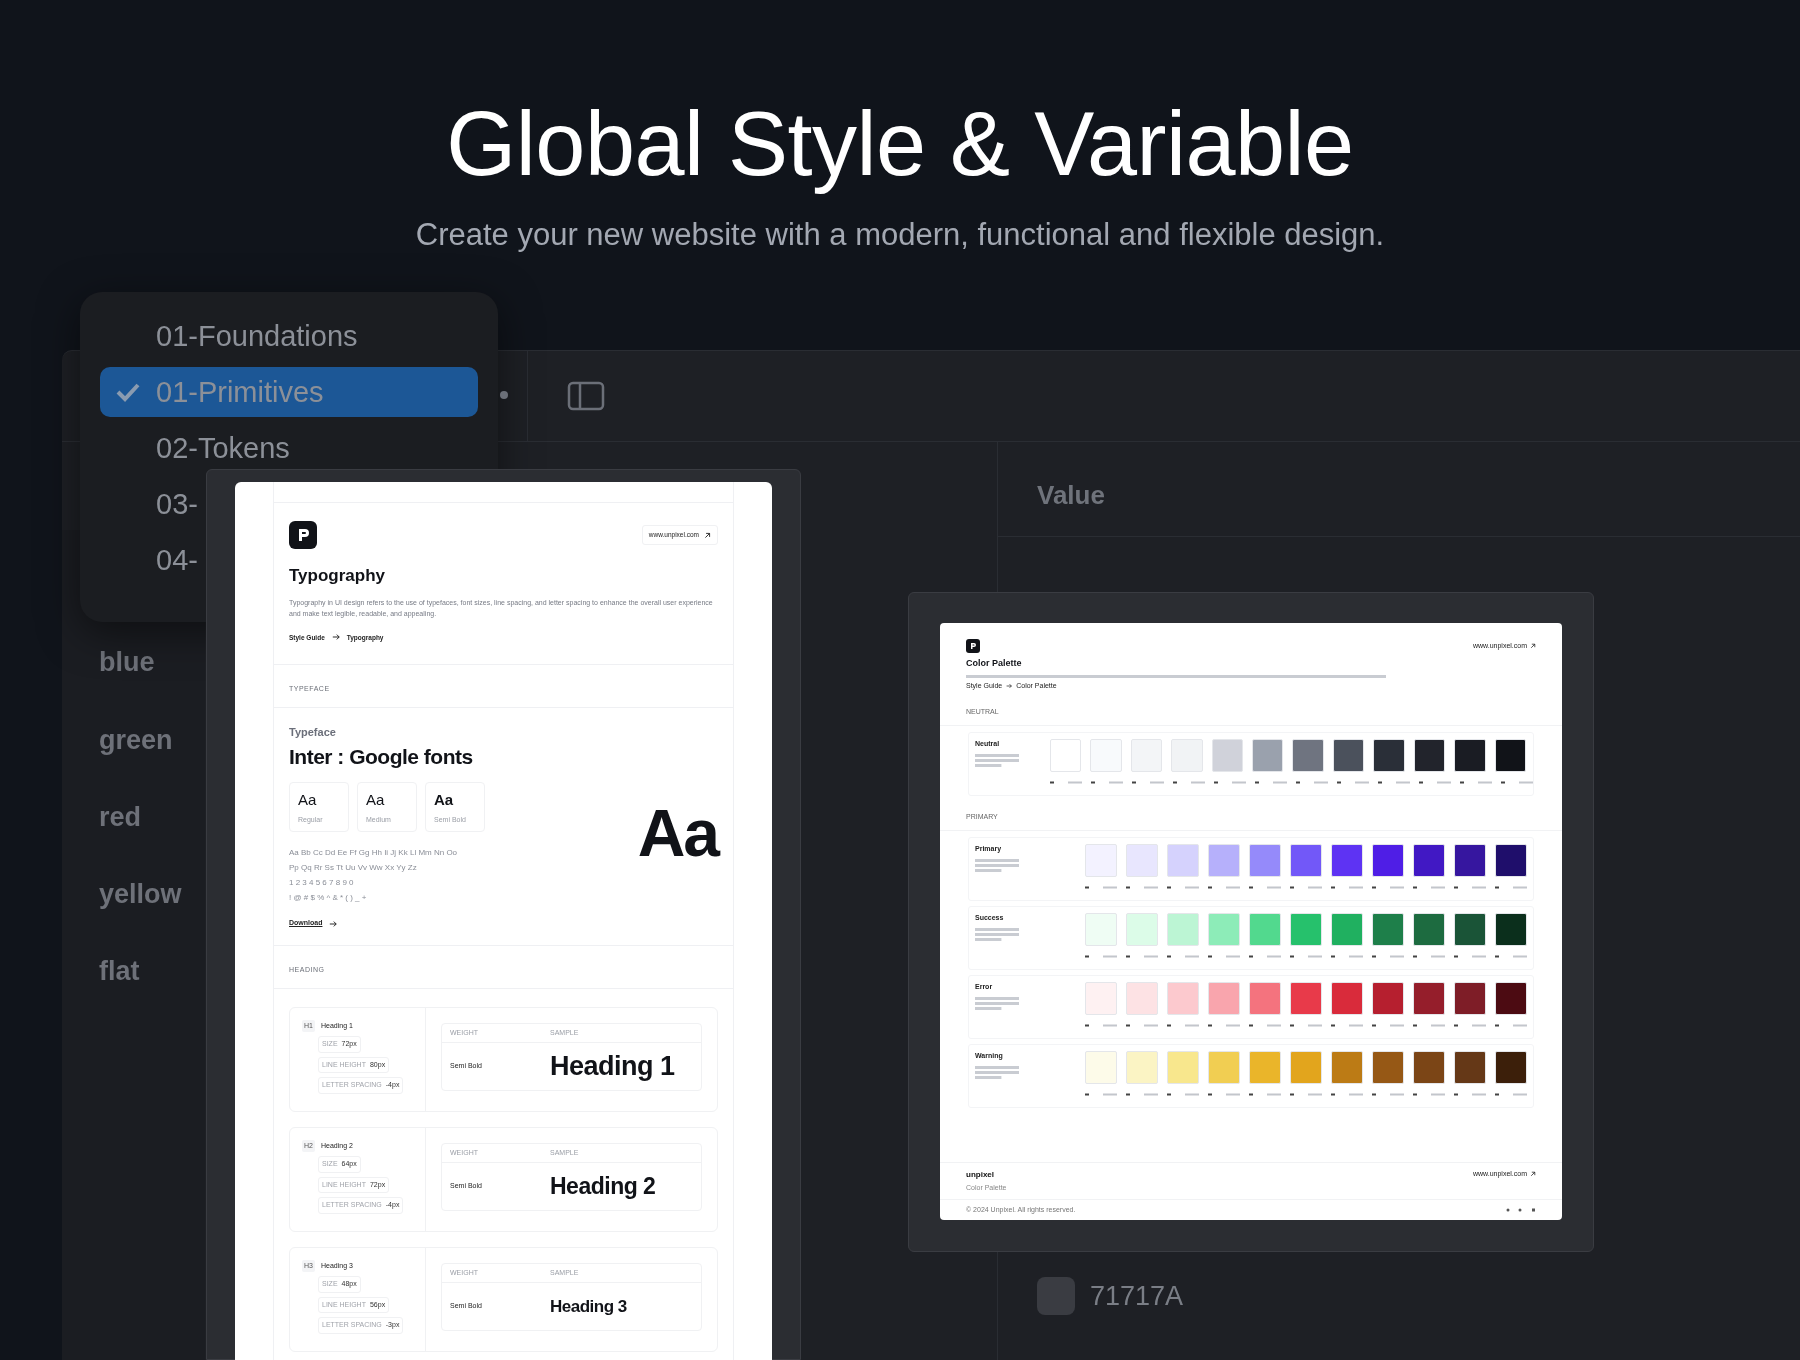 The height and width of the screenshot is (1360, 1800). What do you see at coordinates (1137, 1296) in the screenshot?
I see `variable-value: 71717A` at bounding box center [1137, 1296].